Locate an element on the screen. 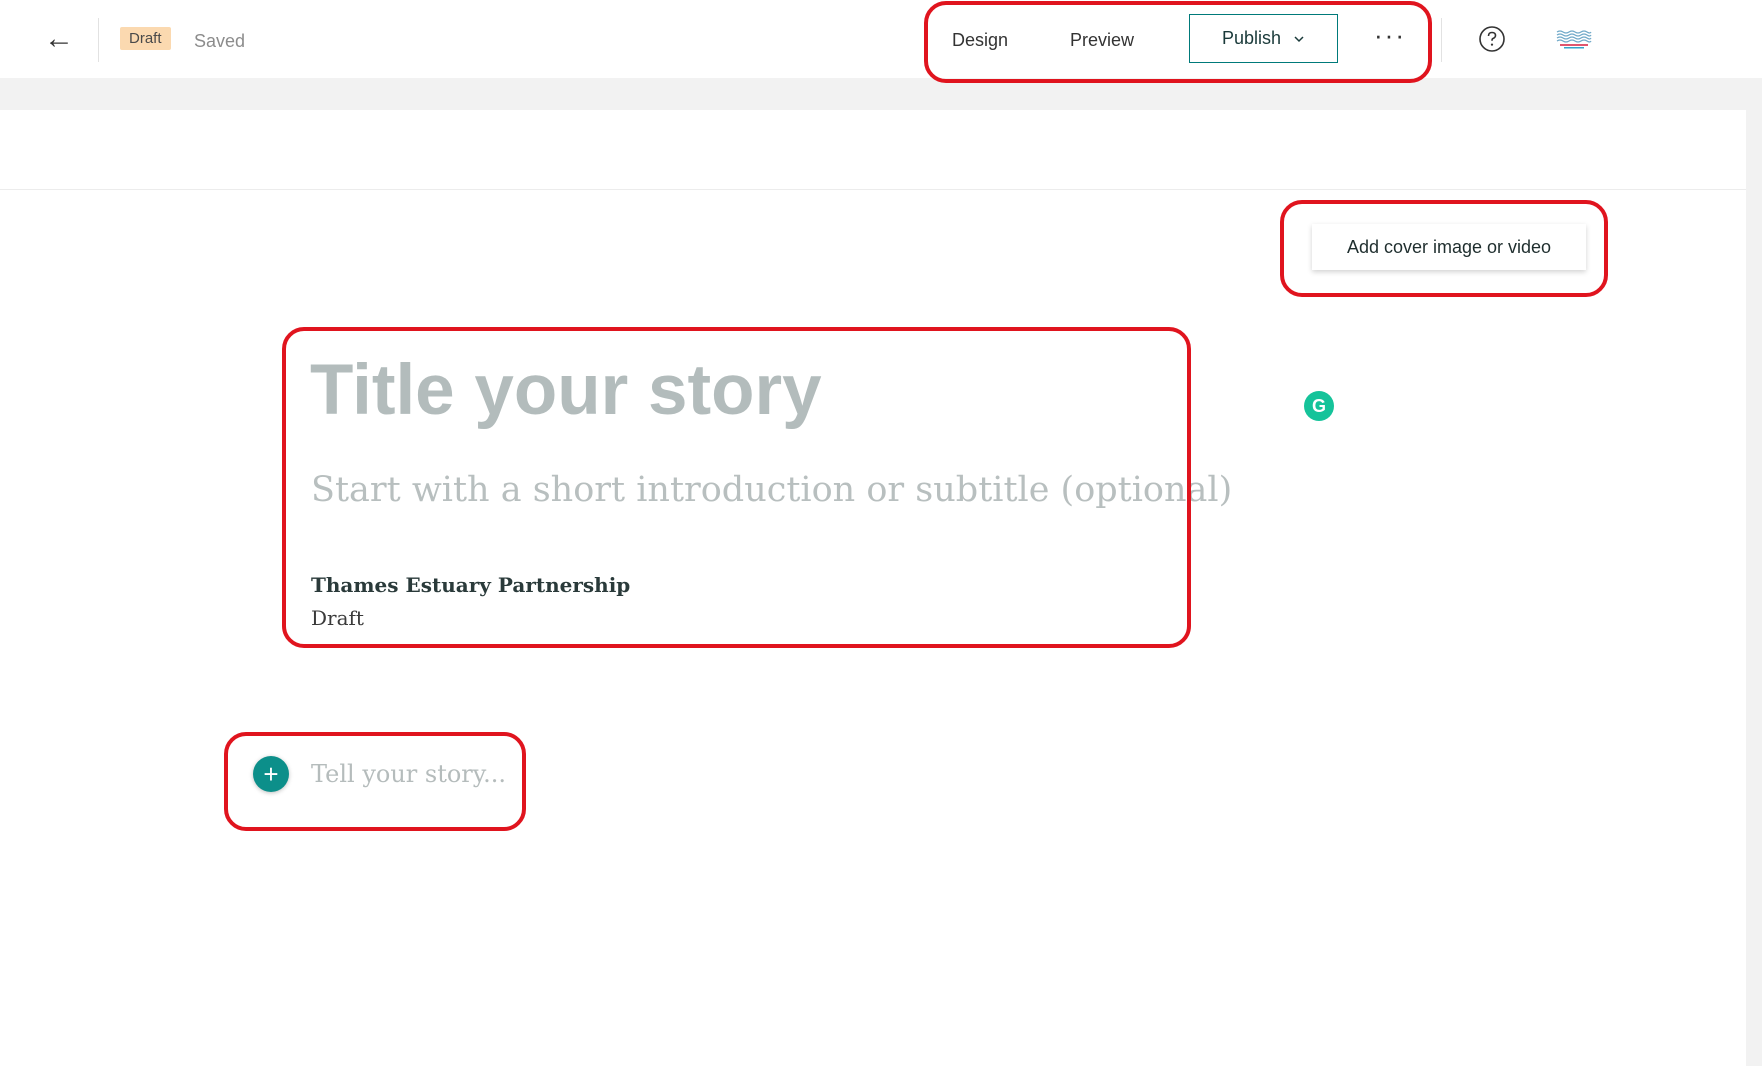  story-status: Draft is located at coordinates (337, 618).